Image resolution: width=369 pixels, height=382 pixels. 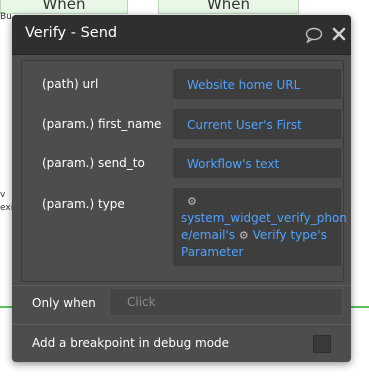 I want to click on background-when-card: When, so click(x=64, y=7).